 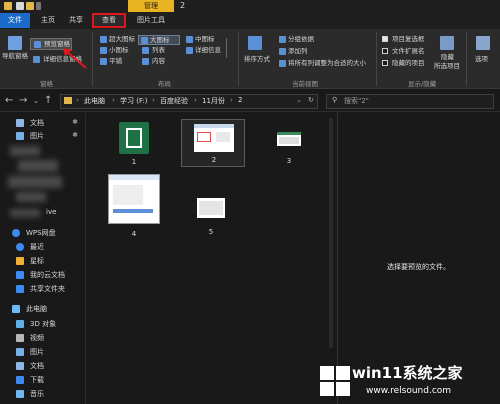 What do you see at coordinates (37, 380) in the screenshot?
I see `sidebar-item-label: 下载` at bounding box center [37, 380].